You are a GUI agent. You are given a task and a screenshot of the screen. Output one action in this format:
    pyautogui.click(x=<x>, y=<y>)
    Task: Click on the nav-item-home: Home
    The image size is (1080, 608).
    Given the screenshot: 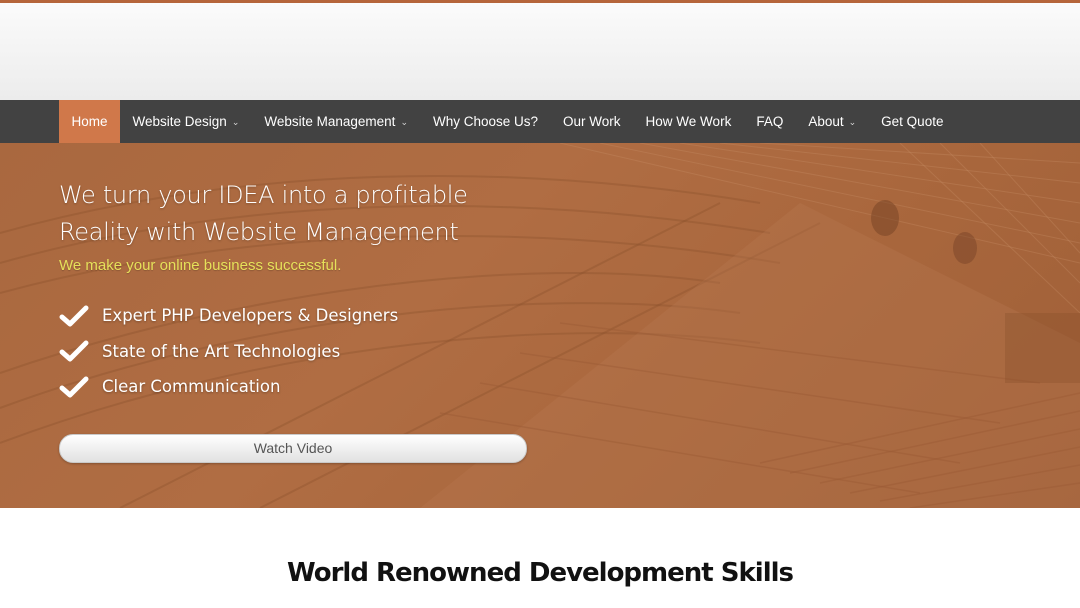 What is the action you would take?
    pyautogui.click(x=90, y=121)
    